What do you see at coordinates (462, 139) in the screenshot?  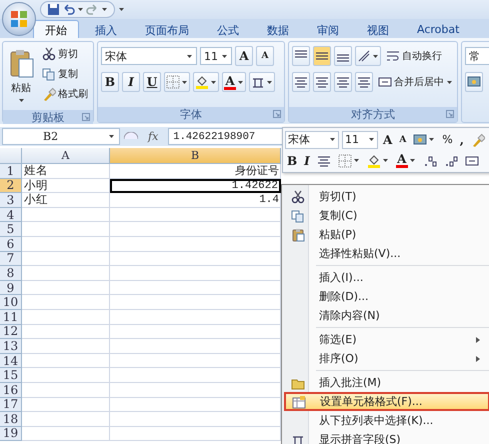 I see `comma-button: ,` at bounding box center [462, 139].